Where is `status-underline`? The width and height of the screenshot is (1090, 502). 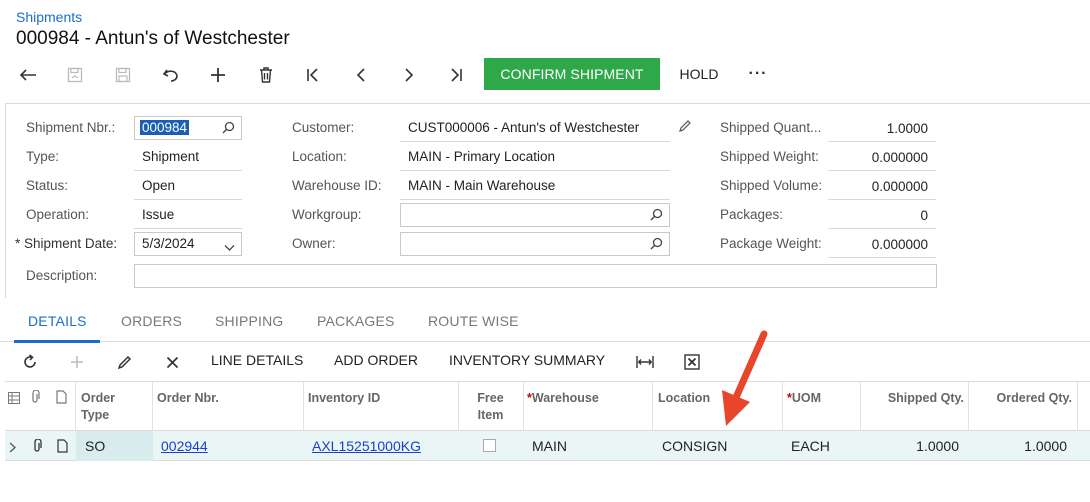
status-underline is located at coordinates (188, 199).